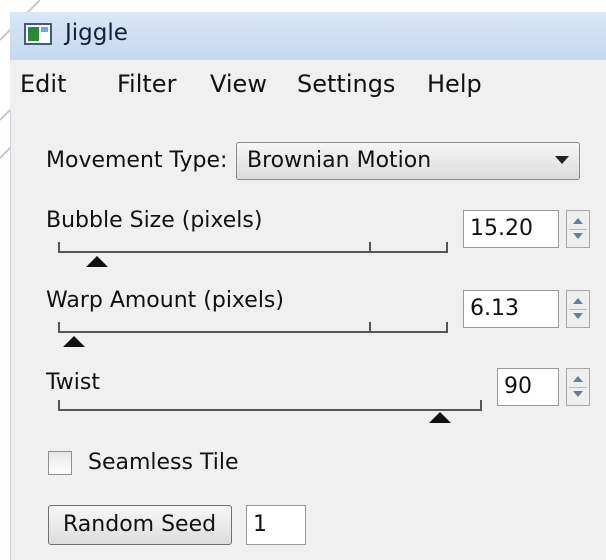 The image size is (606, 560). I want to click on warp-amount-track, so click(253, 332).